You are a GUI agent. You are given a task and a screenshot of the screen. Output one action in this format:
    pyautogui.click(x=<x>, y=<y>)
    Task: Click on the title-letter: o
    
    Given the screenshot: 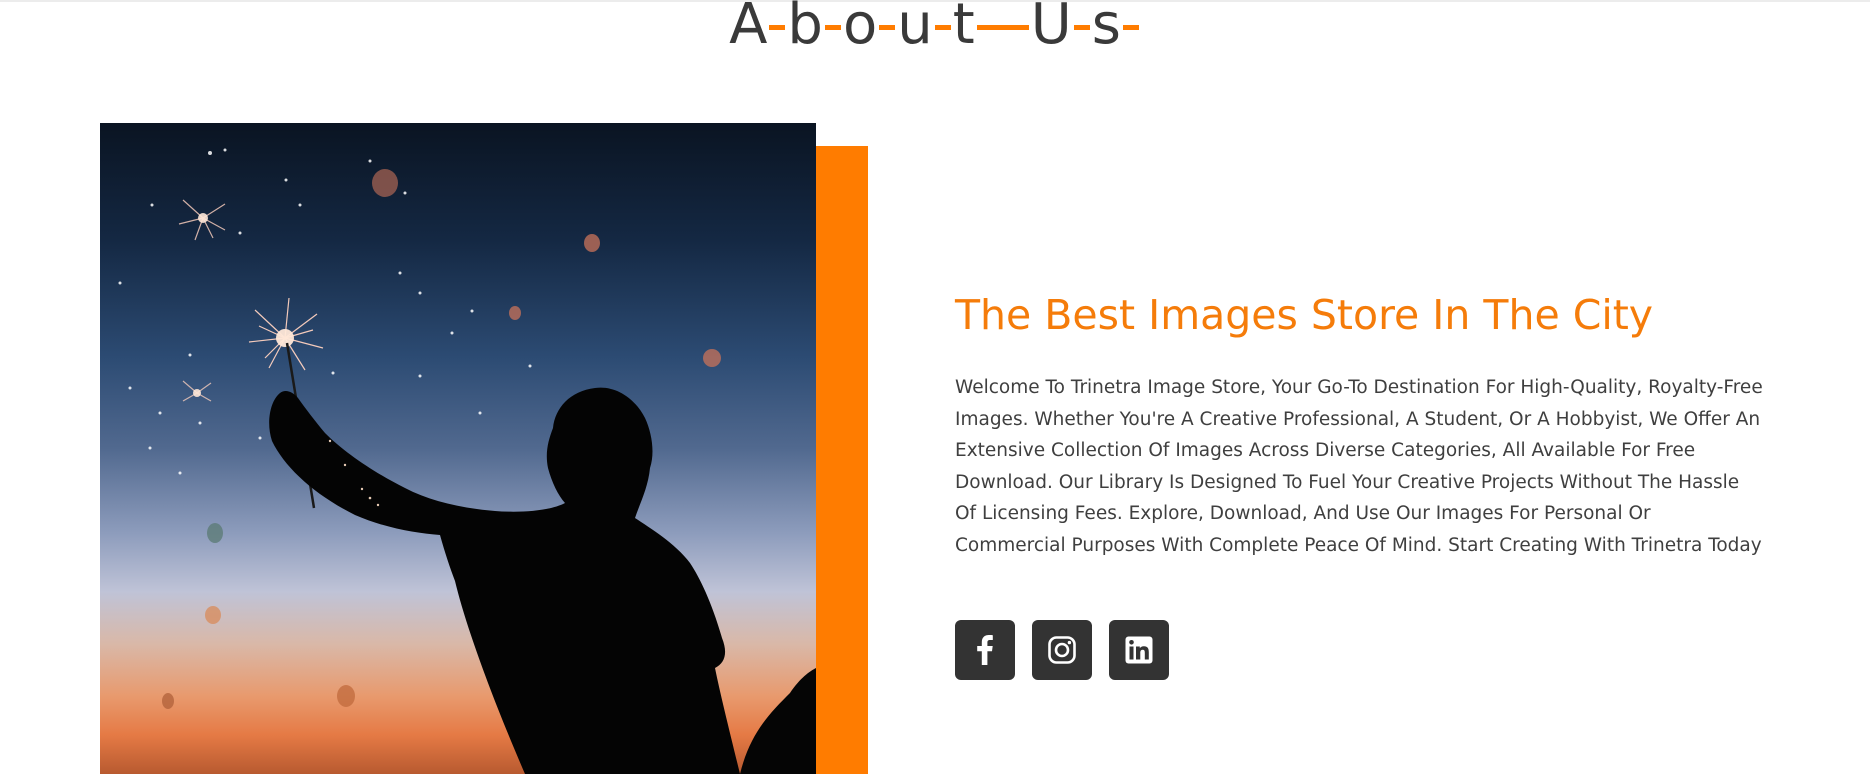 What is the action you would take?
    pyautogui.click(x=860, y=28)
    